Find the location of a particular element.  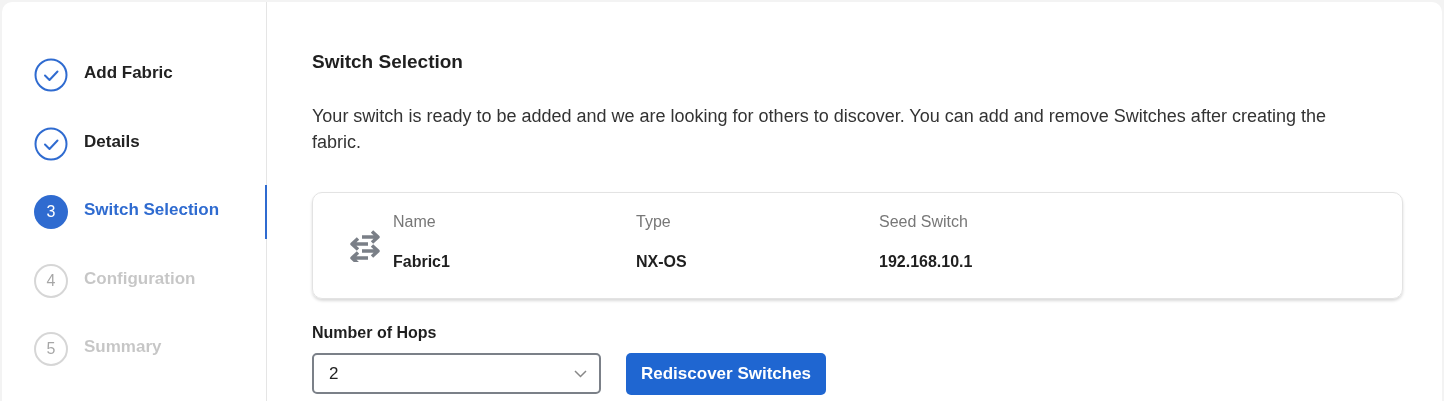

column-label: Type is located at coordinates (654, 222).